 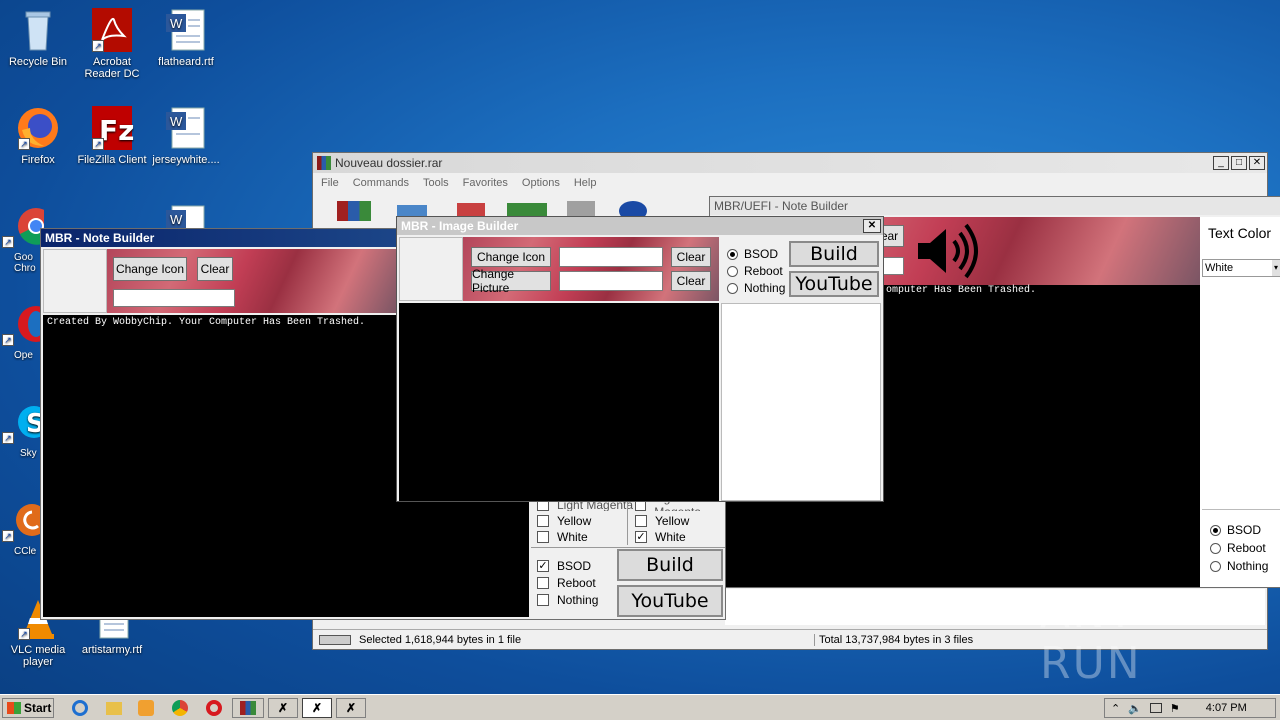 I want to click on uefi-radio-bsod: BSOD, so click(x=1235, y=530).